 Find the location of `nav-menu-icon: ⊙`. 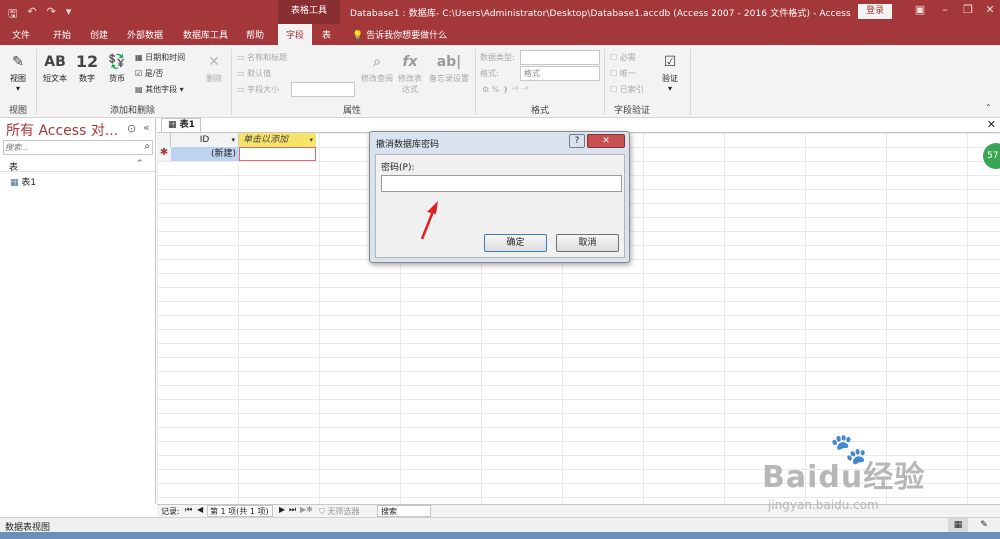

nav-menu-icon: ⊙ is located at coordinates (131, 128).